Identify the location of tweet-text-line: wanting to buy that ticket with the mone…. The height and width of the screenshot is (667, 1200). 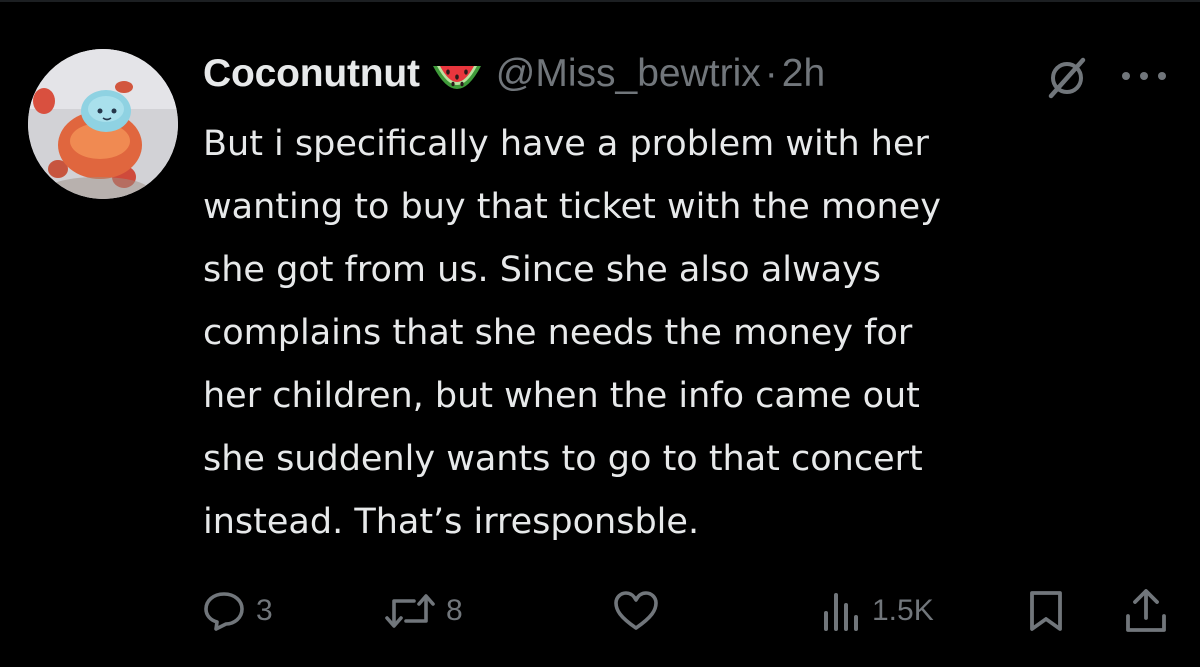
(572, 207).